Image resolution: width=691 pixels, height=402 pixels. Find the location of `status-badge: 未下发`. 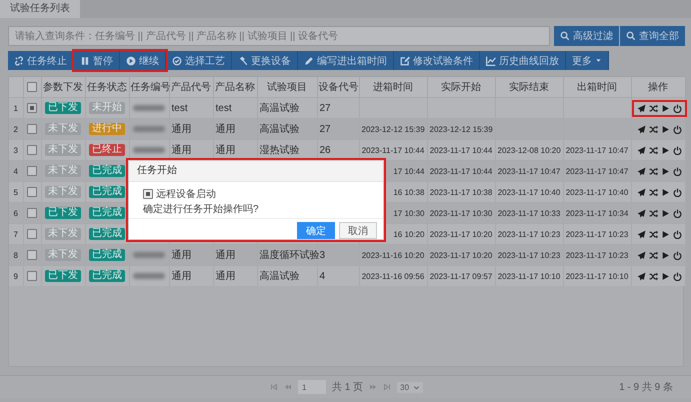

status-badge: 未下发 is located at coordinates (63, 234).